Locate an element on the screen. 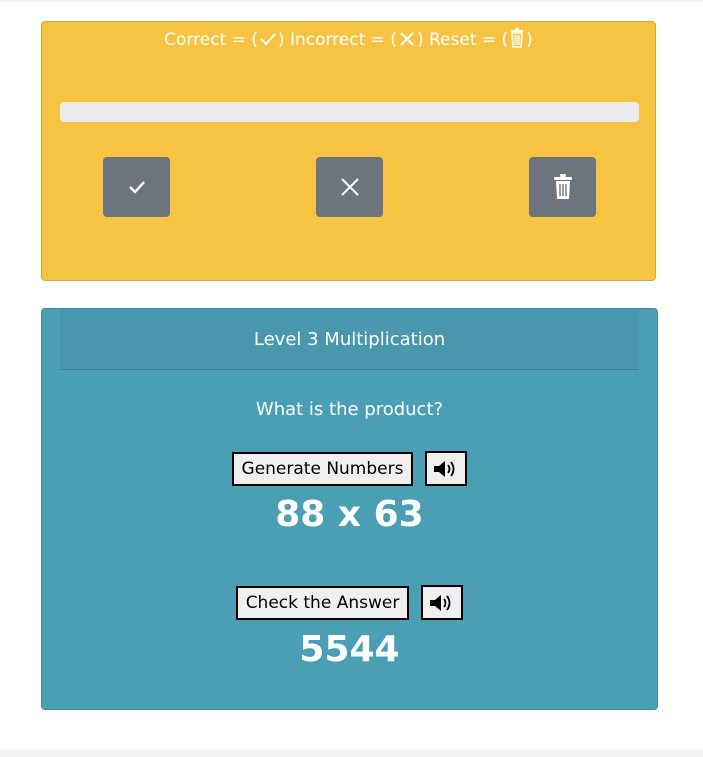 Image resolution: width=703 pixels, height=757 pixels. score-legend: Correct = ( ) Incorrect = ( ) Reset = () is located at coordinates (348, 40).